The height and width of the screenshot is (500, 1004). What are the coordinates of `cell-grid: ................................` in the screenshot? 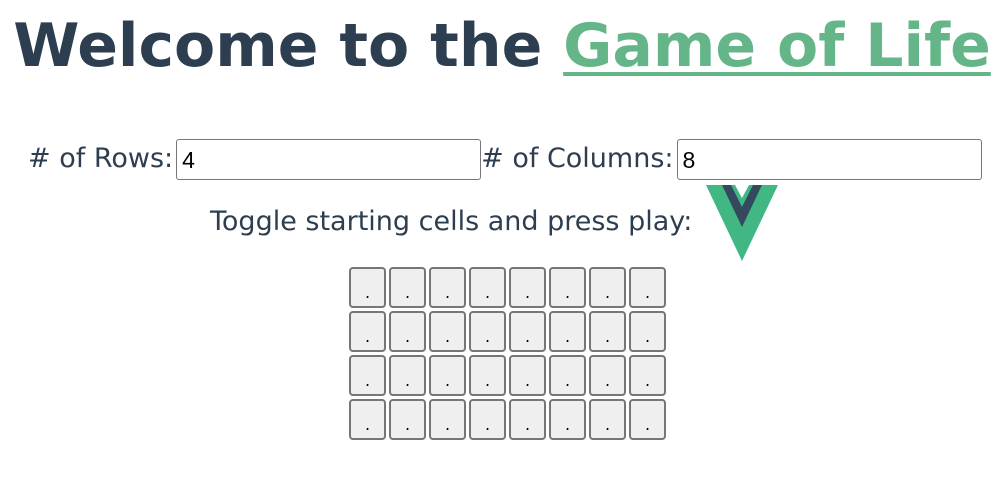 It's located at (507, 353).